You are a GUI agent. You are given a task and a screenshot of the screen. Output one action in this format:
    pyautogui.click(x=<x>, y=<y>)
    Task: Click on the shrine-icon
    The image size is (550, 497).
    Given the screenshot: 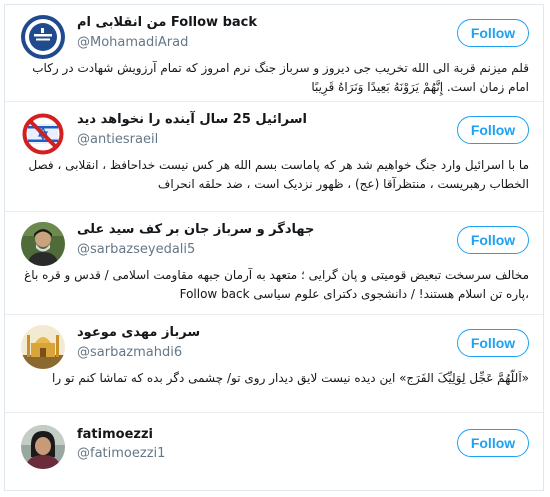 What is the action you would take?
    pyautogui.click(x=43, y=347)
    